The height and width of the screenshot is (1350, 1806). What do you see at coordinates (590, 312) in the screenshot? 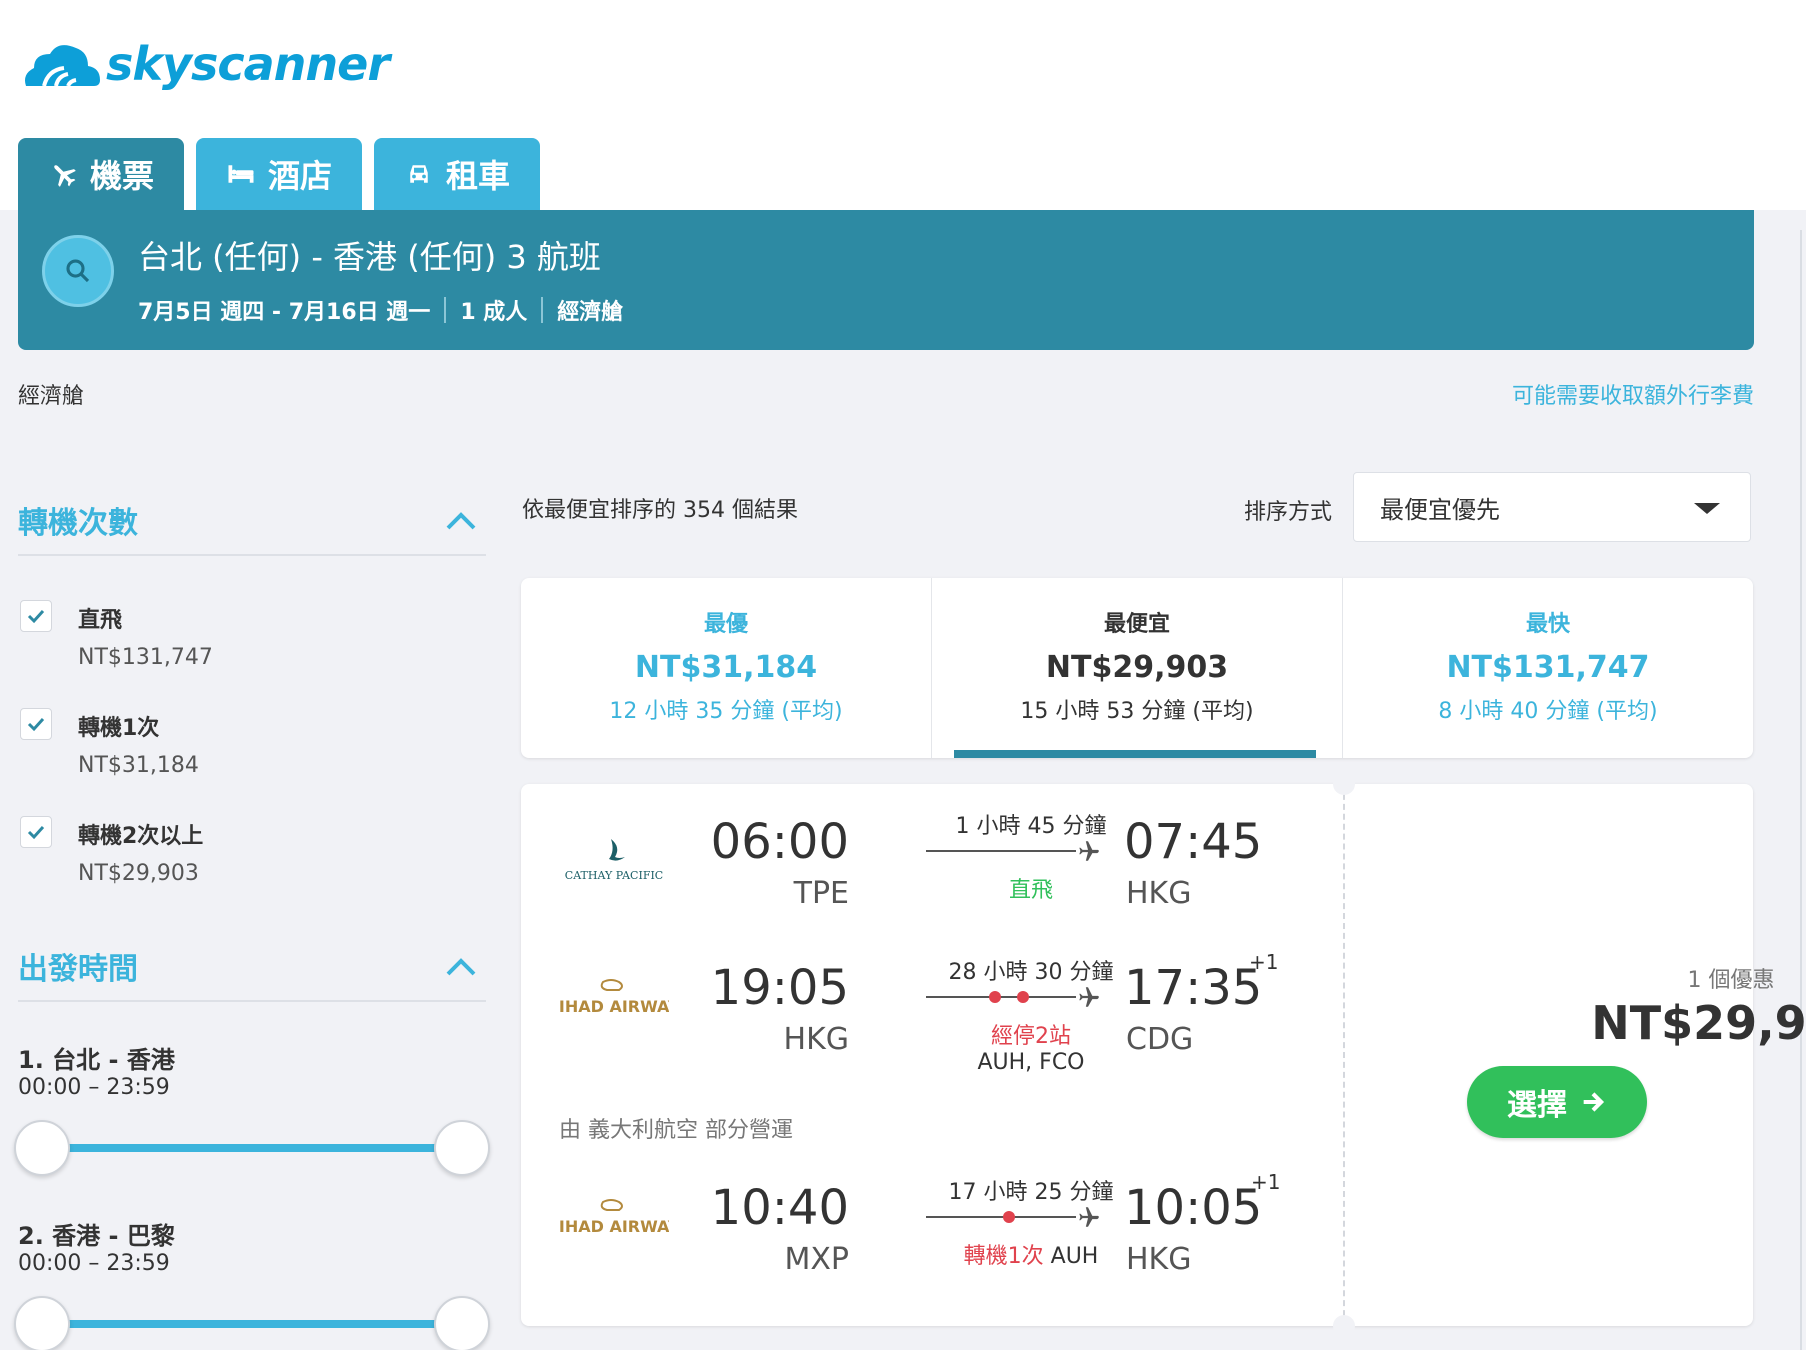
I see `search-cabin: 經濟艙` at bounding box center [590, 312].